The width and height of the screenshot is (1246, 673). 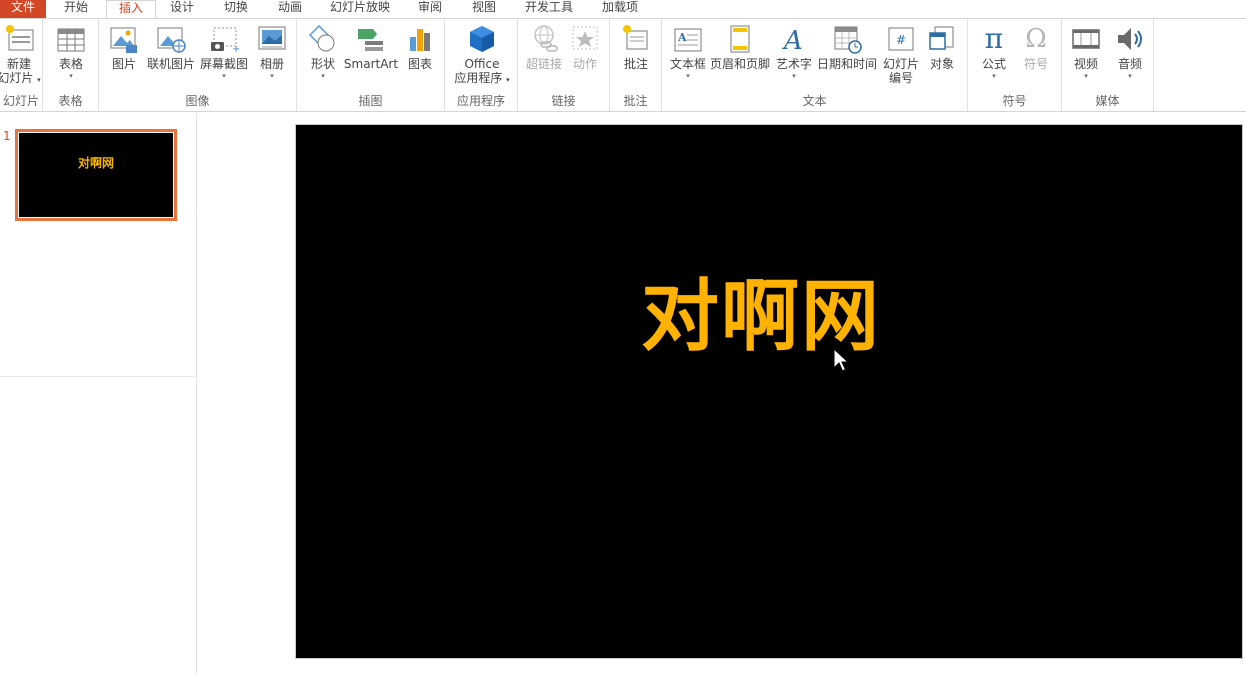 What do you see at coordinates (480, 101) in the screenshot?
I see `group-label-apps: 应用程序` at bounding box center [480, 101].